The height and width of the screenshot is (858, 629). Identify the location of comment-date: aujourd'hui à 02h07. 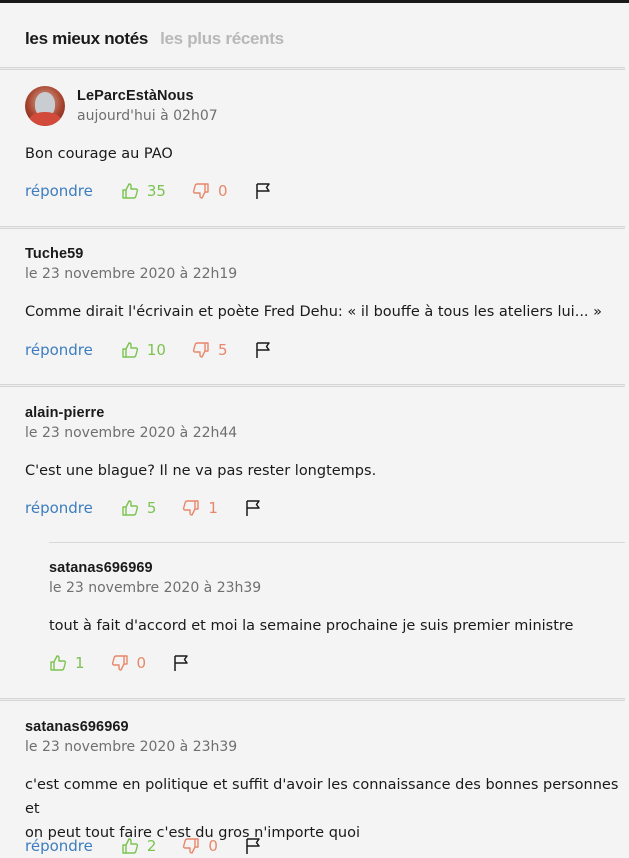
(147, 116).